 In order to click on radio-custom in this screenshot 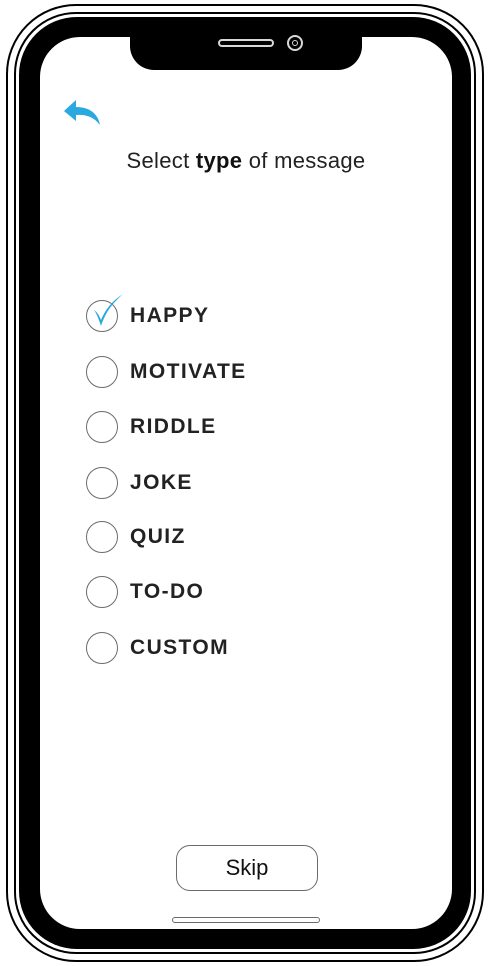, I will do `click(102, 648)`.